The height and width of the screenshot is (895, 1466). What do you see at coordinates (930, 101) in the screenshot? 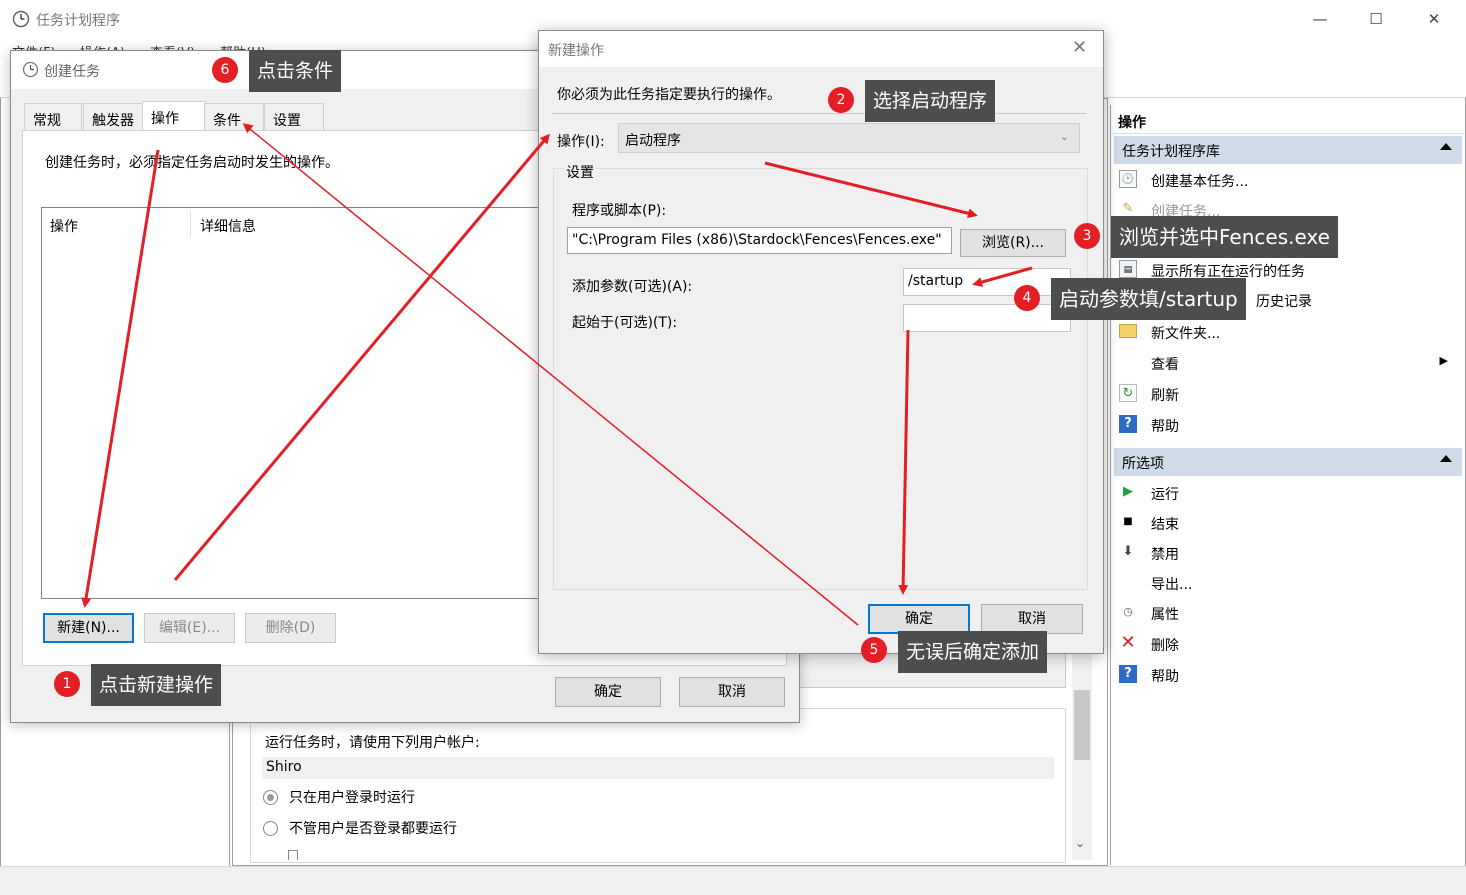
I see `callout-2-text: 选择启动程序` at bounding box center [930, 101].